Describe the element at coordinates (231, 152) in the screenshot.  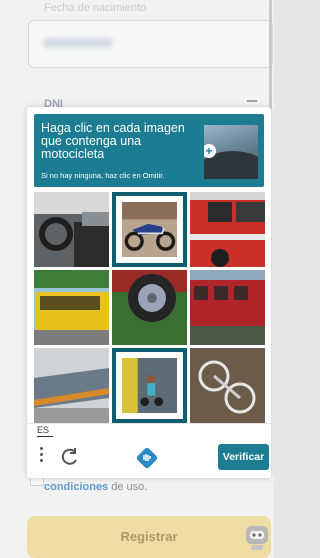
I see `example-image: +` at that location.